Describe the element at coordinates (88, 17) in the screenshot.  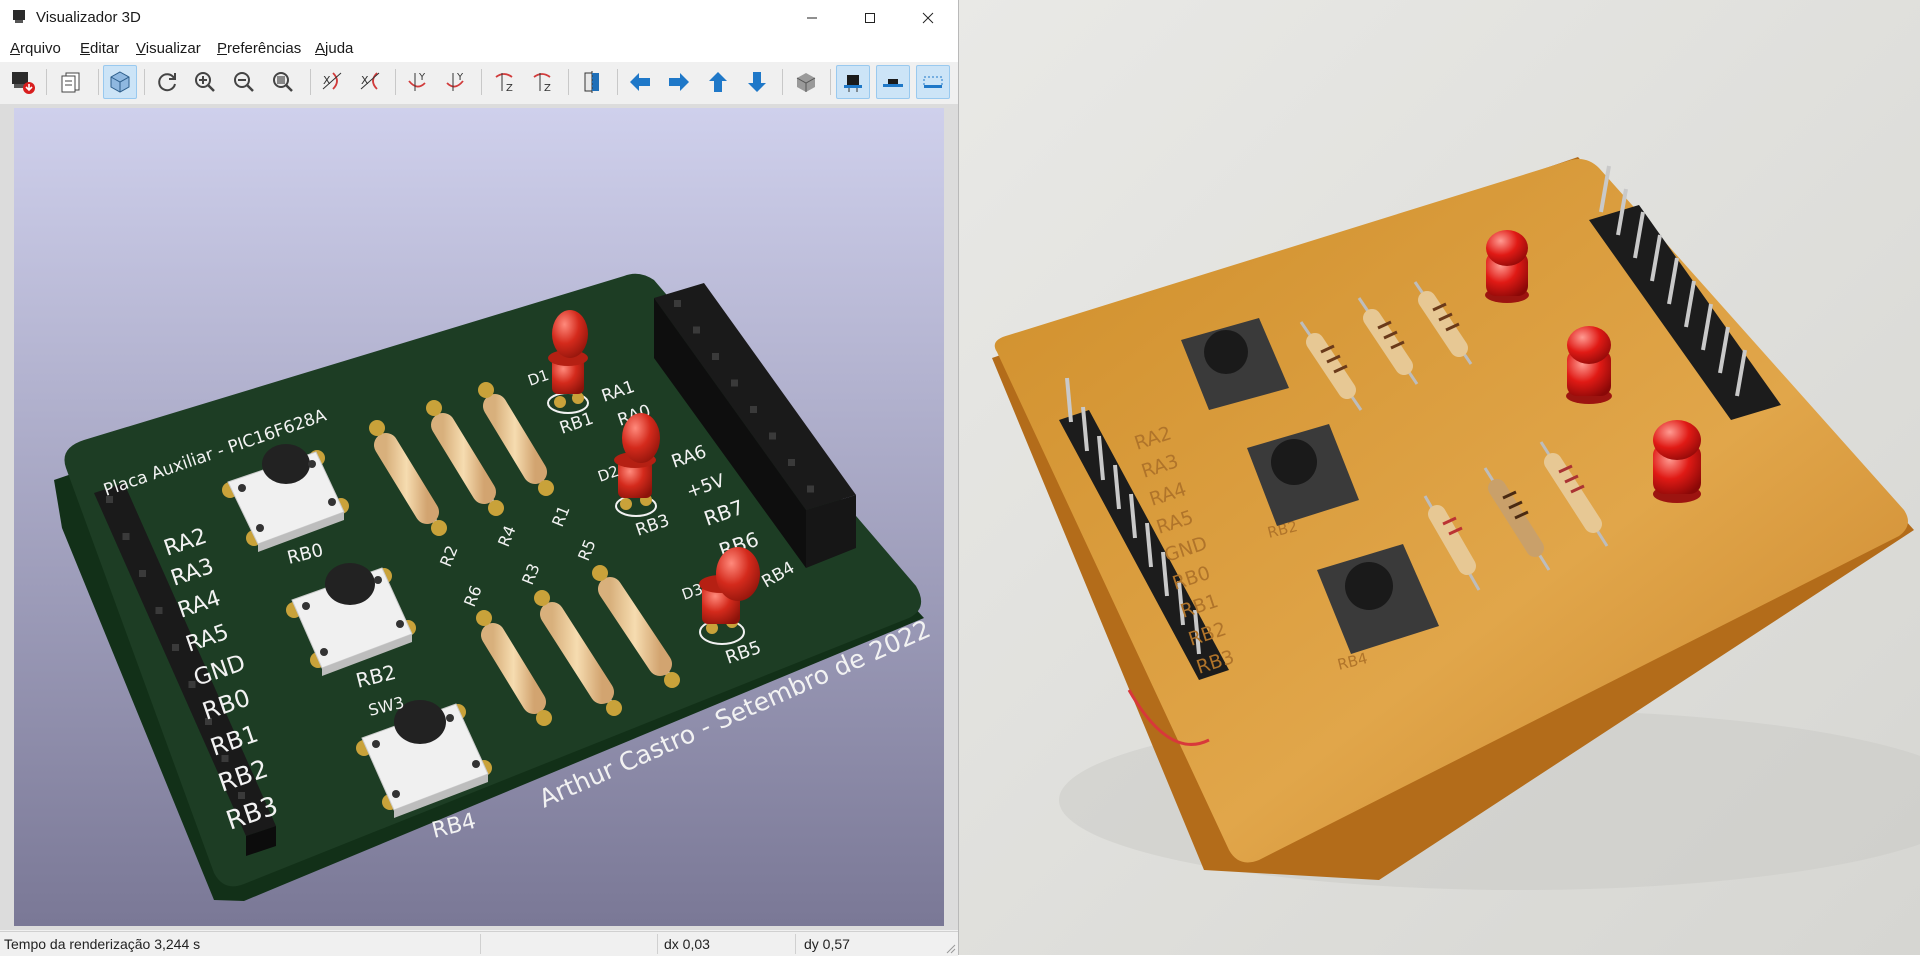
I see `window-title: Visualizador 3D` at that location.